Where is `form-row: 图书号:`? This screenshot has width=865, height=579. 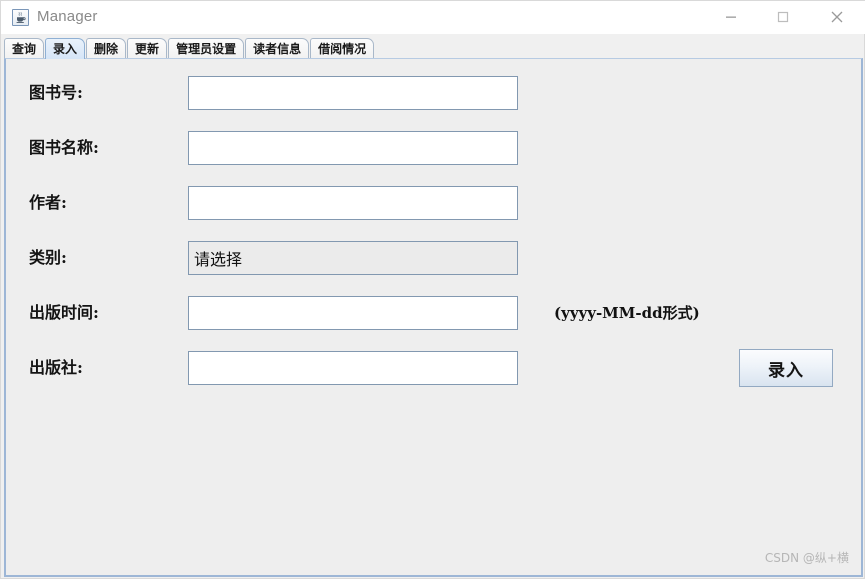 form-row: 图书号: is located at coordinates (435, 93).